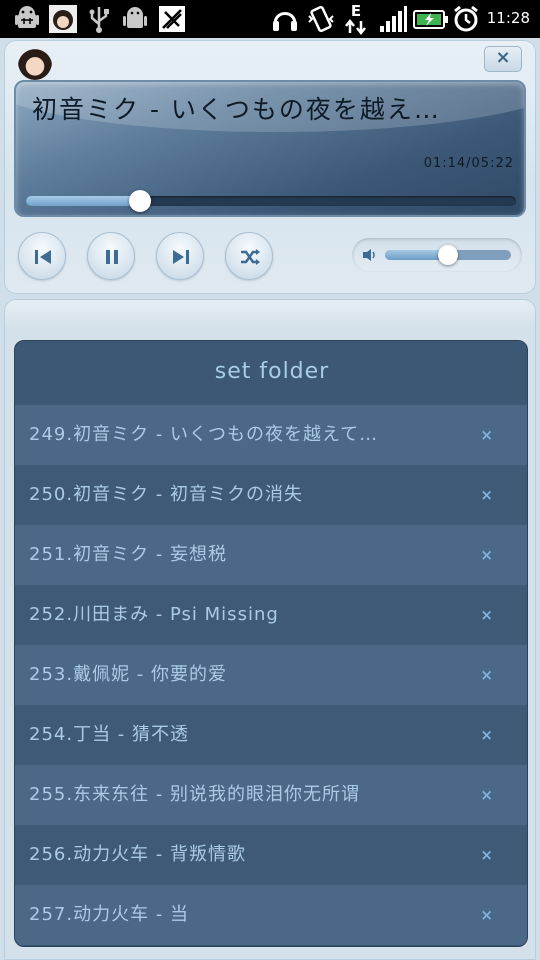 The image size is (540, 960). I want to click on pause-icon, so click(112, 257).